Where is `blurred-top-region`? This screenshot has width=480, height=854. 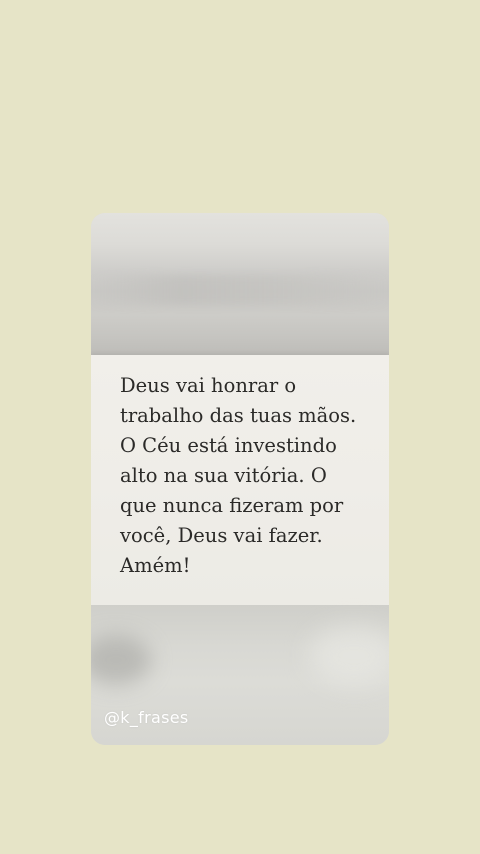
blurred-top-region is located at coordinates (240, 284).